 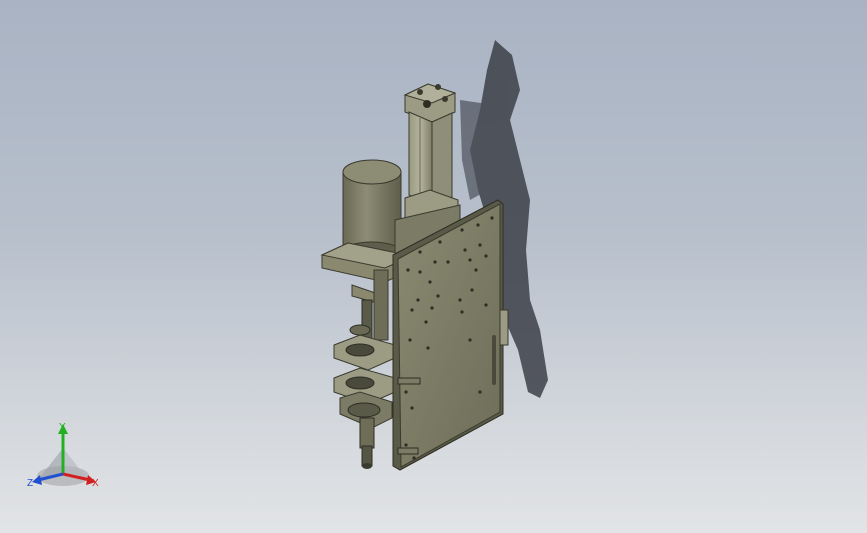 I want to click on view-orientation-triad: Y X Z, so click(x=65, y=458).